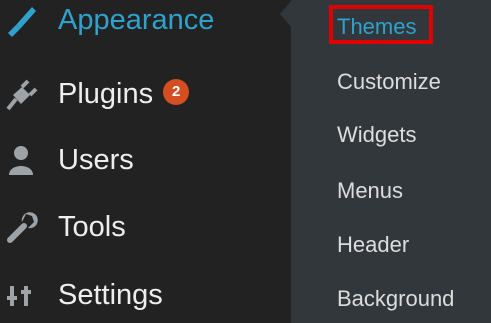 The width and height of the screenshot is (491, 323). Describe the element at coordinates (389, 82) in the screenshot. I see `submenu-item-customize: Customize` at that location.